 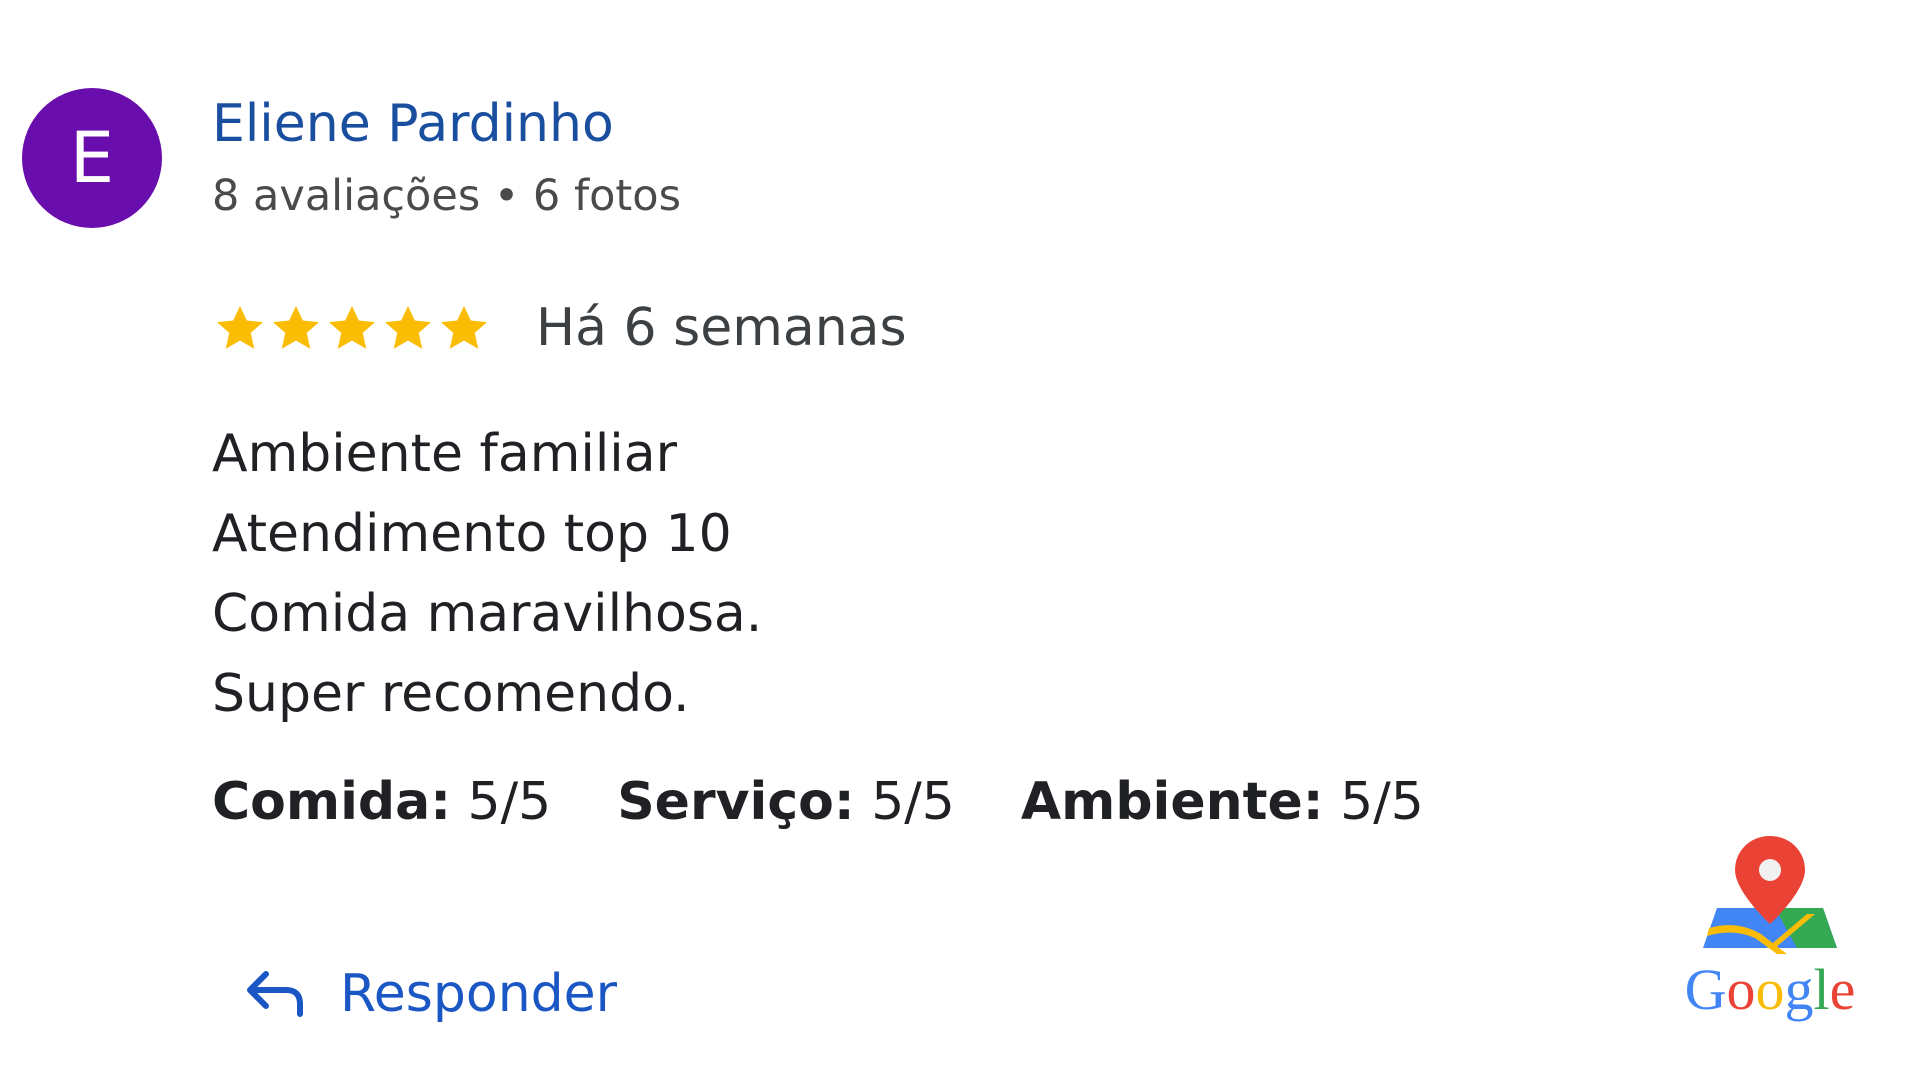 What do you see at coordinates (1770, 895) in the screenshot?
I see `google-maps-icon` at bounding box center [1770, 895].